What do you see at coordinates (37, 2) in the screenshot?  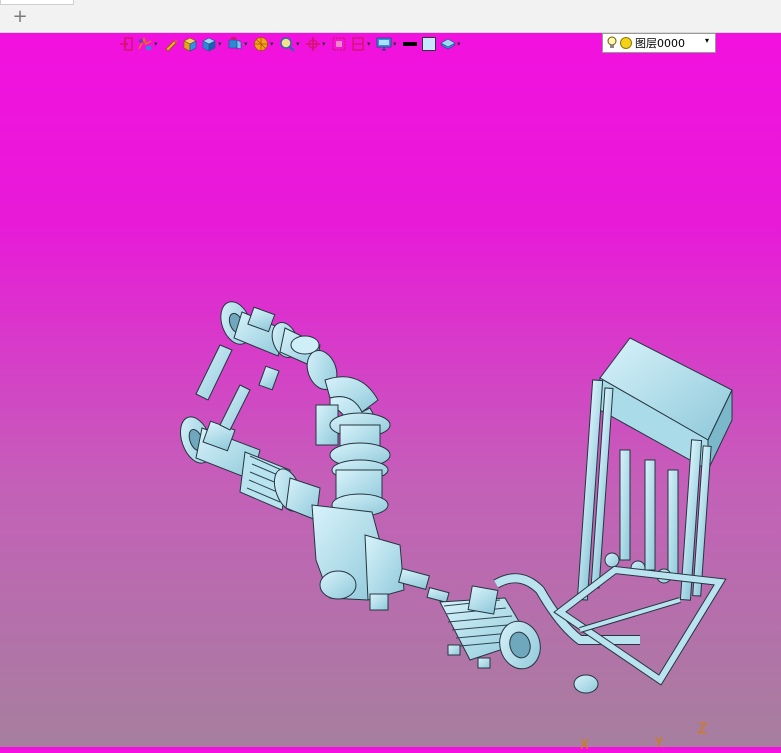 I see `active-document-tab` at bounding box center [37, 2].